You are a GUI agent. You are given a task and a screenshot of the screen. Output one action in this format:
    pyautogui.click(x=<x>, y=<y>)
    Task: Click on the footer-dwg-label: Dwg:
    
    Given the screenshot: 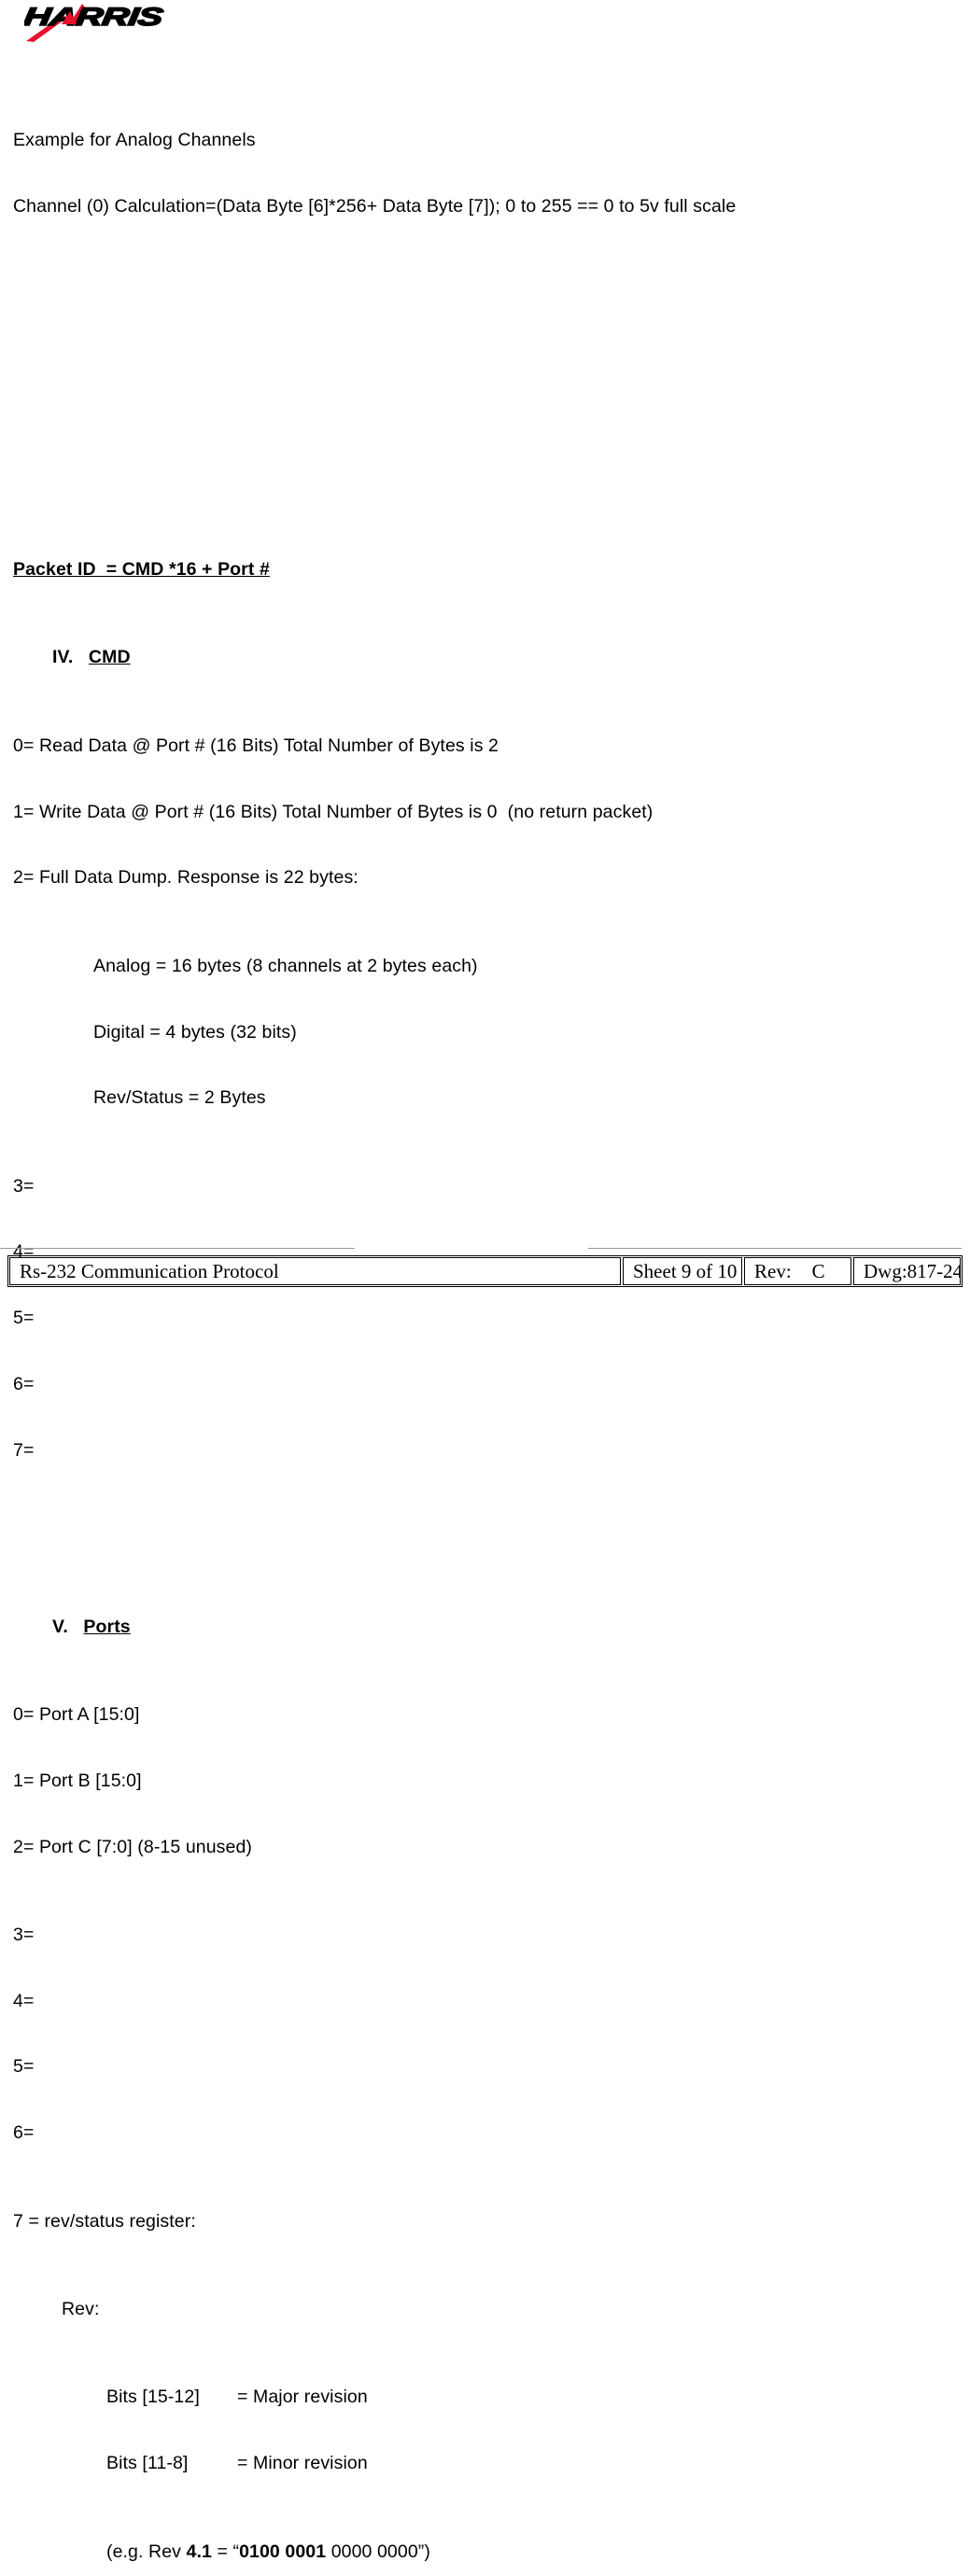 What is the action you would take?
    pyautogui.click(x=885, y=1270)
    